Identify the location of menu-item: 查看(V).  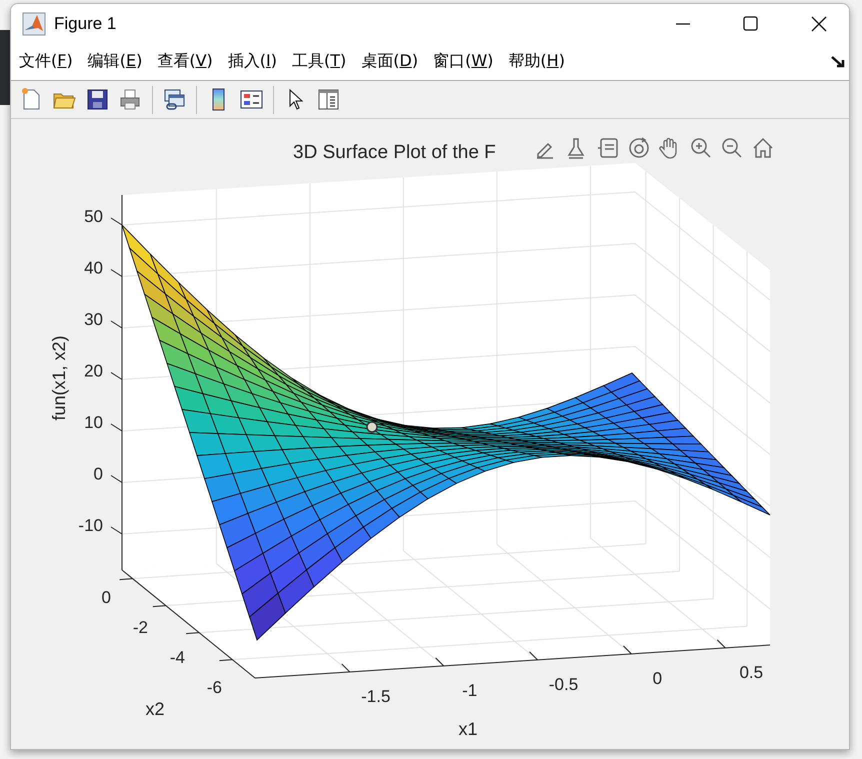
(185, 61).